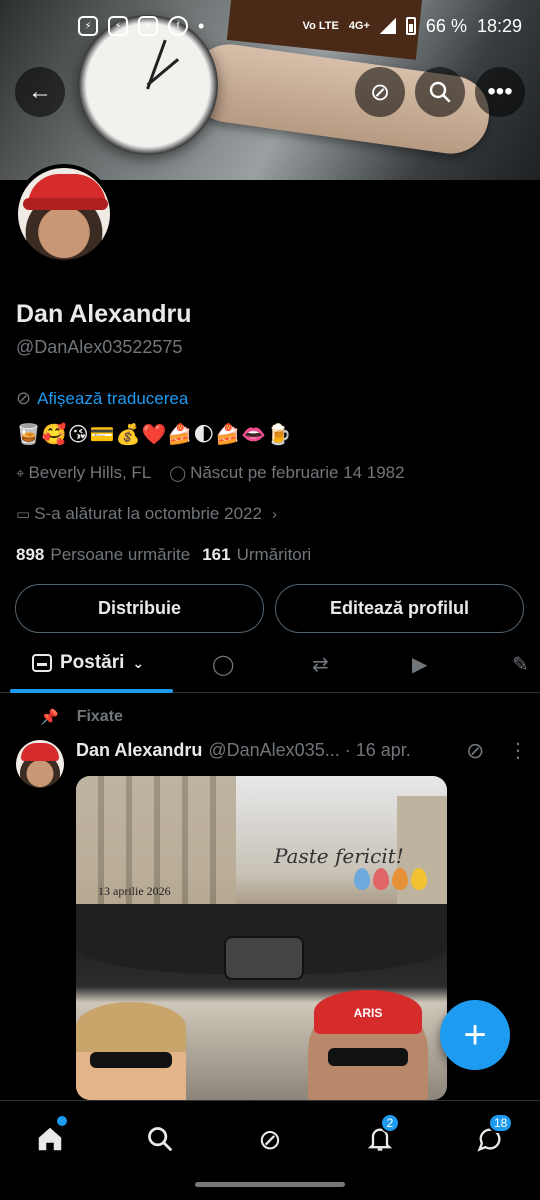  I want to click on location-icon: ⌖, so click(20, 473).